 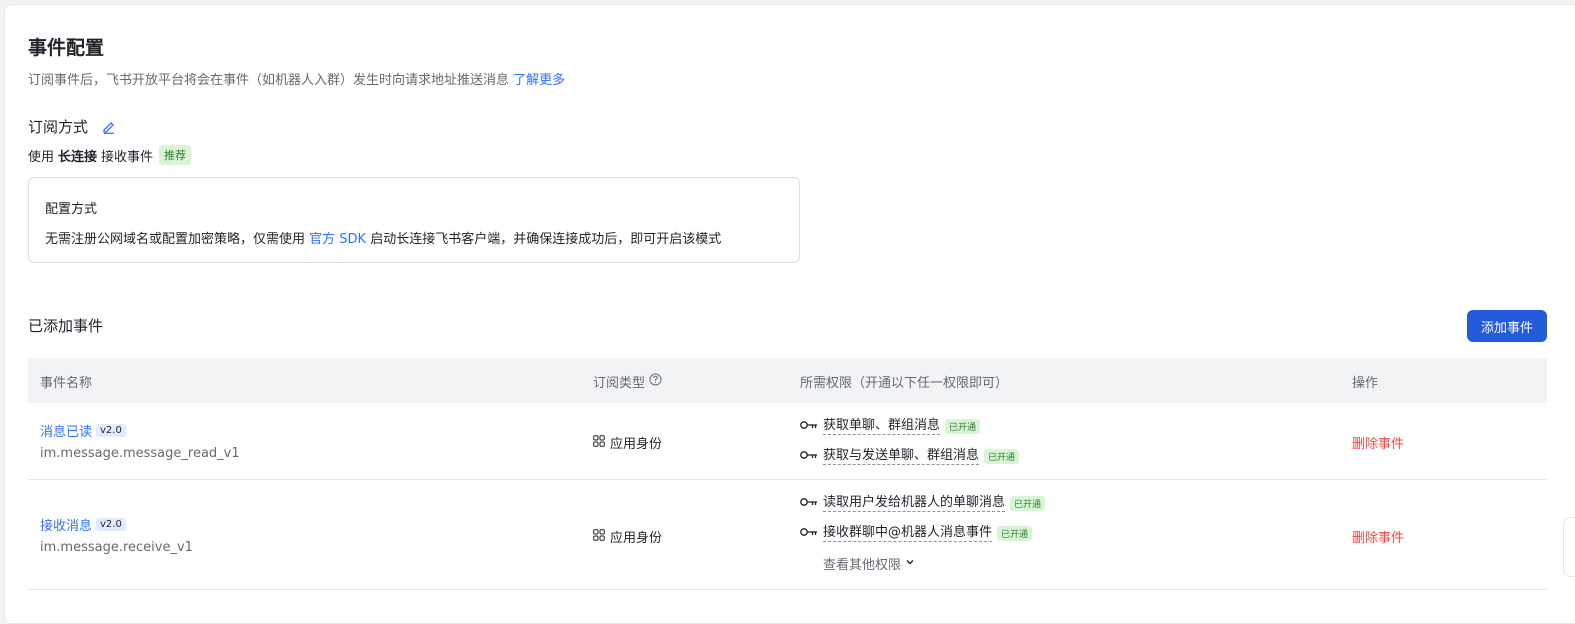 What do you see at coordinates (127, 157) in the screenshot?
I see `mode-suffix: 接收事件` at bounding box center [127, 157].